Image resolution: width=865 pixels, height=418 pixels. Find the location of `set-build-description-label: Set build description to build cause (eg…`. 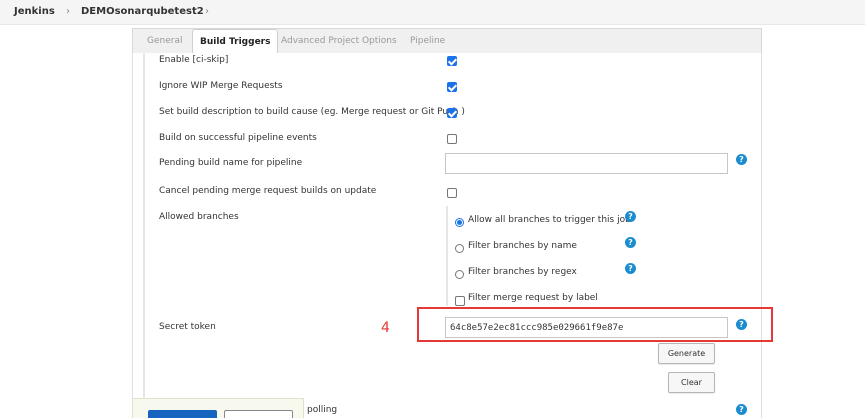

set-build-description-label: Set build description to build cause (eg… is located at coordinates (312, 112).